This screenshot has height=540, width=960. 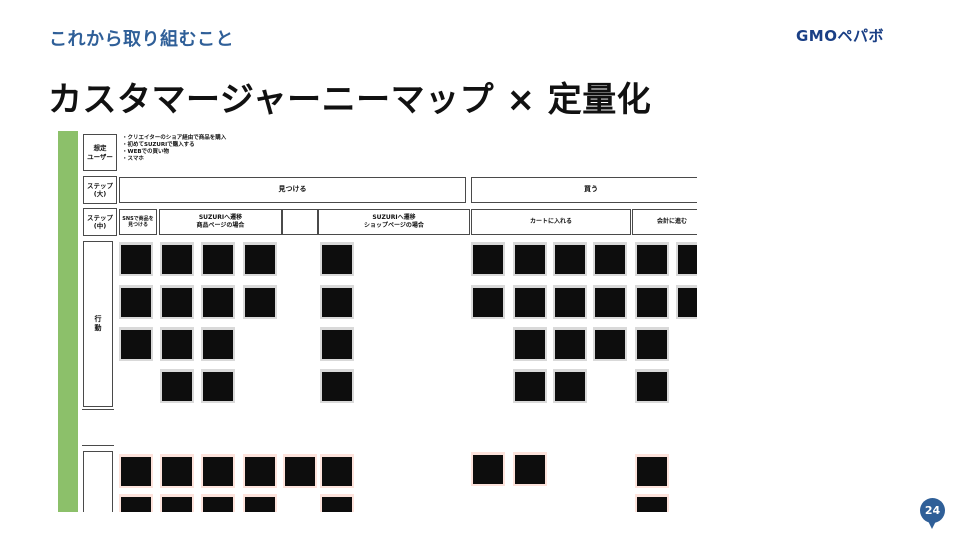 What do you see at coordinates (100, 190) in the screenshot?
I see `step-large-row-header: ステップ (大)` at bounding box center [100, 190].